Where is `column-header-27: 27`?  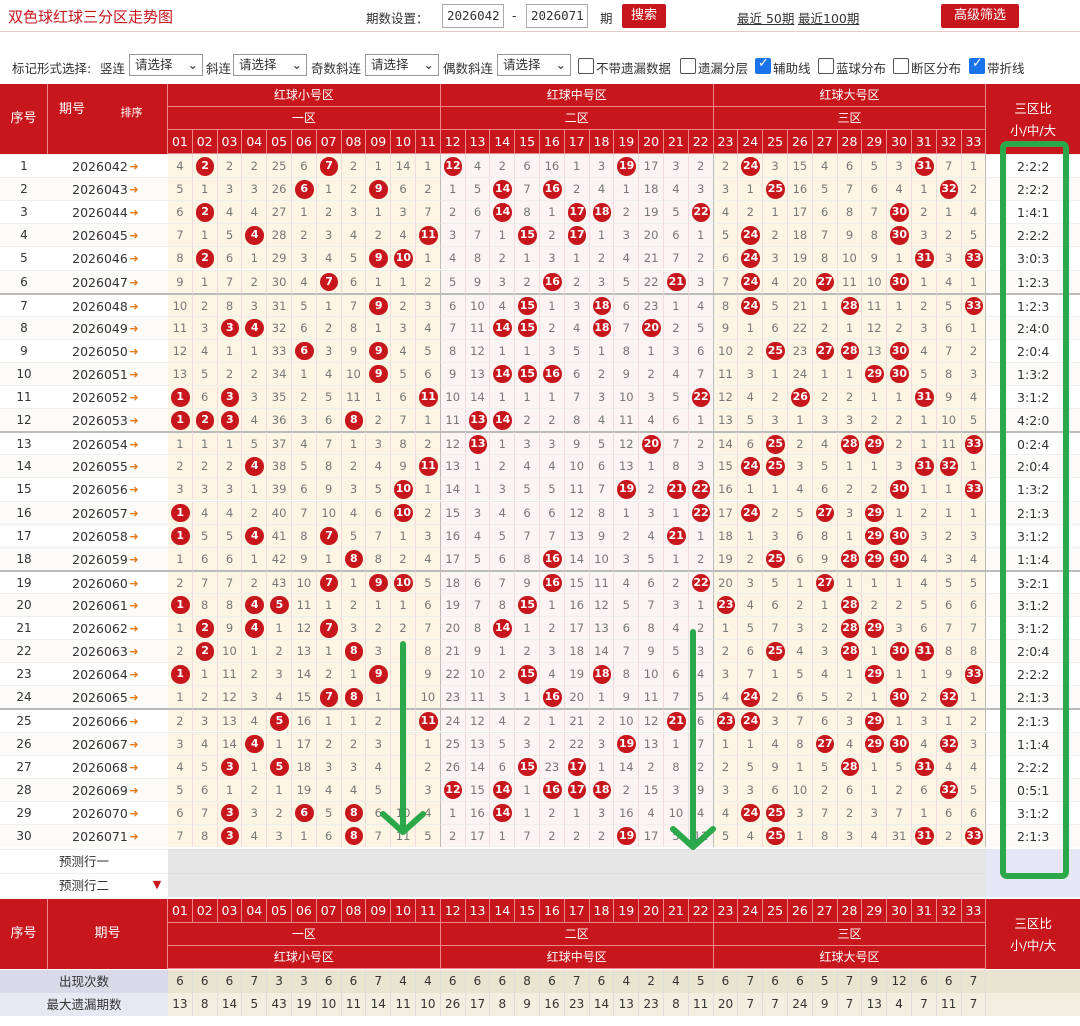
column-header-27: 27 is located at coordinates (825, 142).